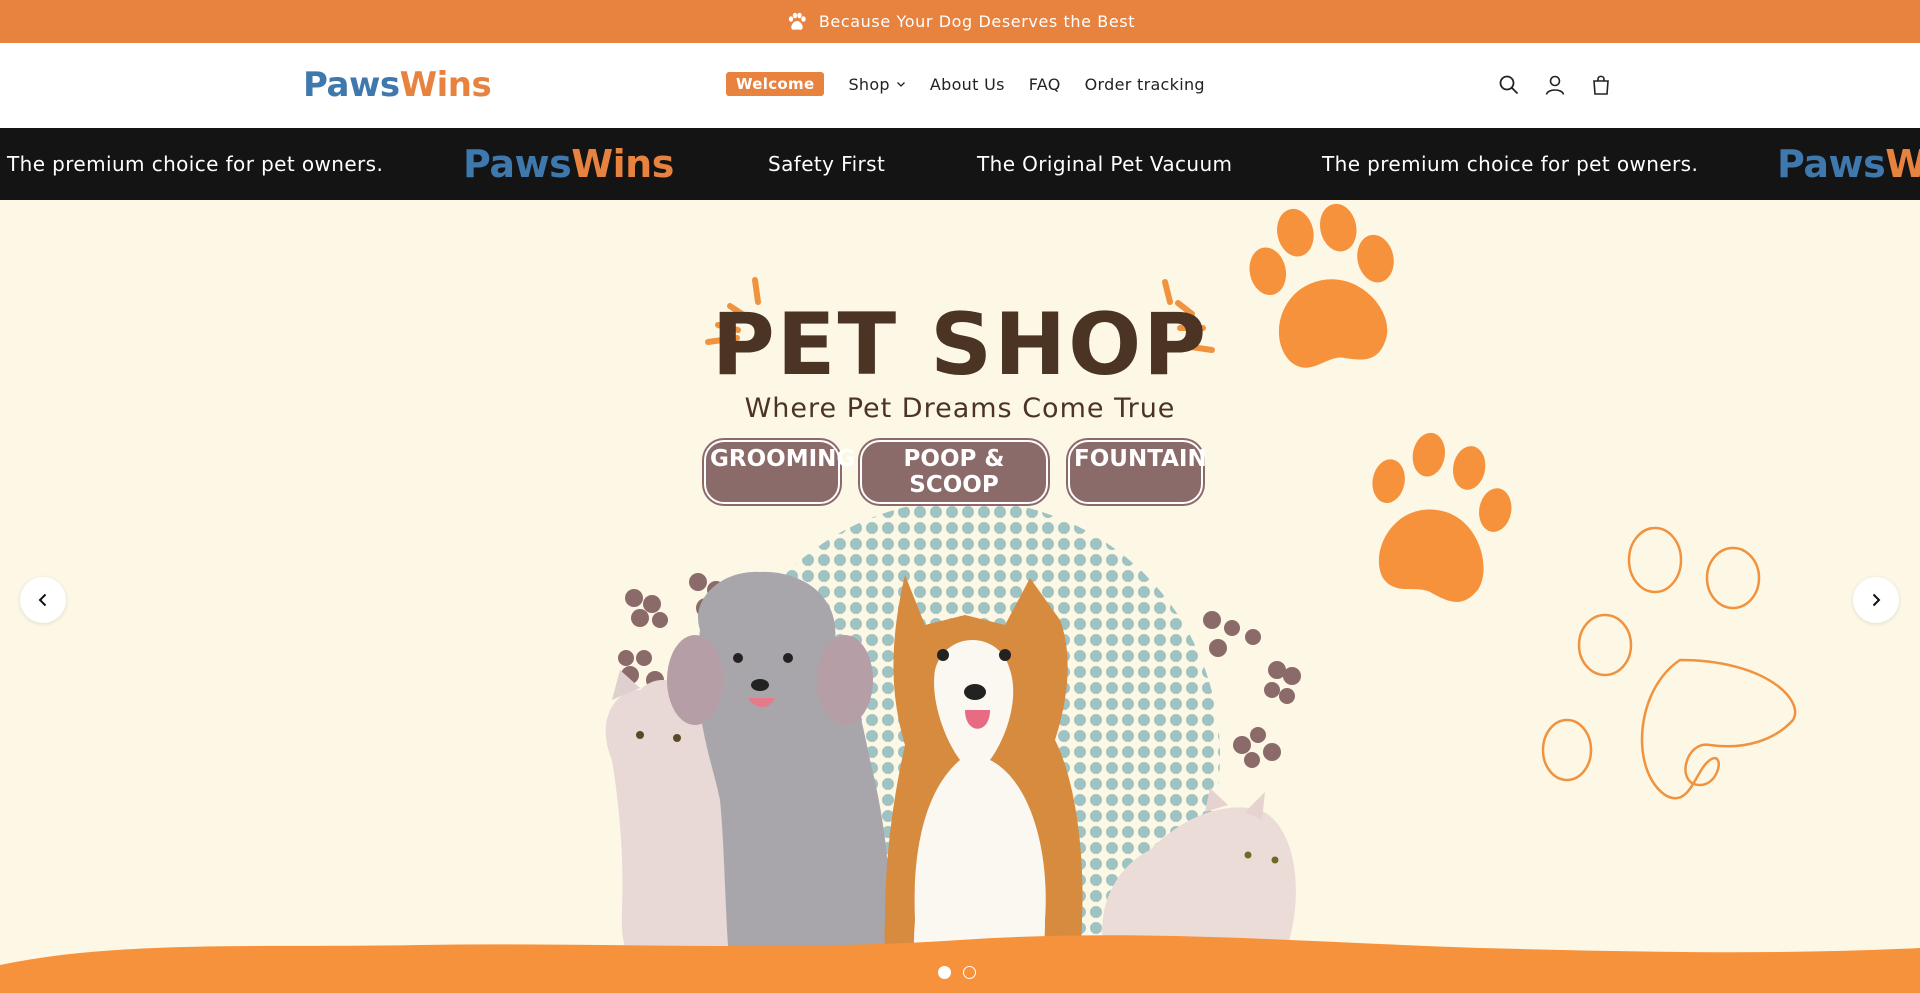 This screenshot has height=993, width=1920. I want to click on marquee-item: The Original Pet Vacuum, so click(1105, 164).